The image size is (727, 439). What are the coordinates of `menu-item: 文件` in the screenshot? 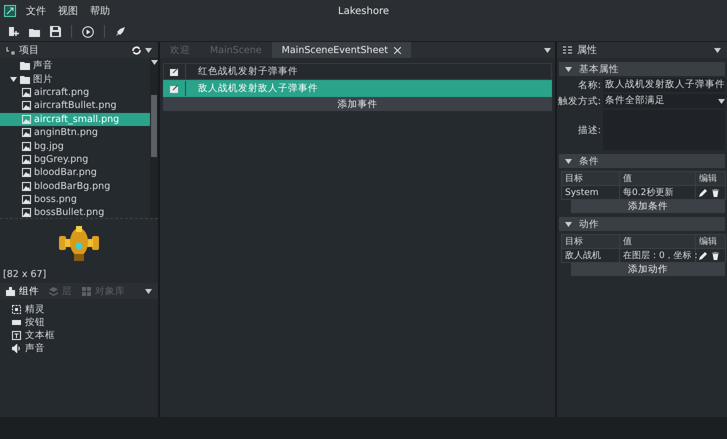 It's located at (36, 11).